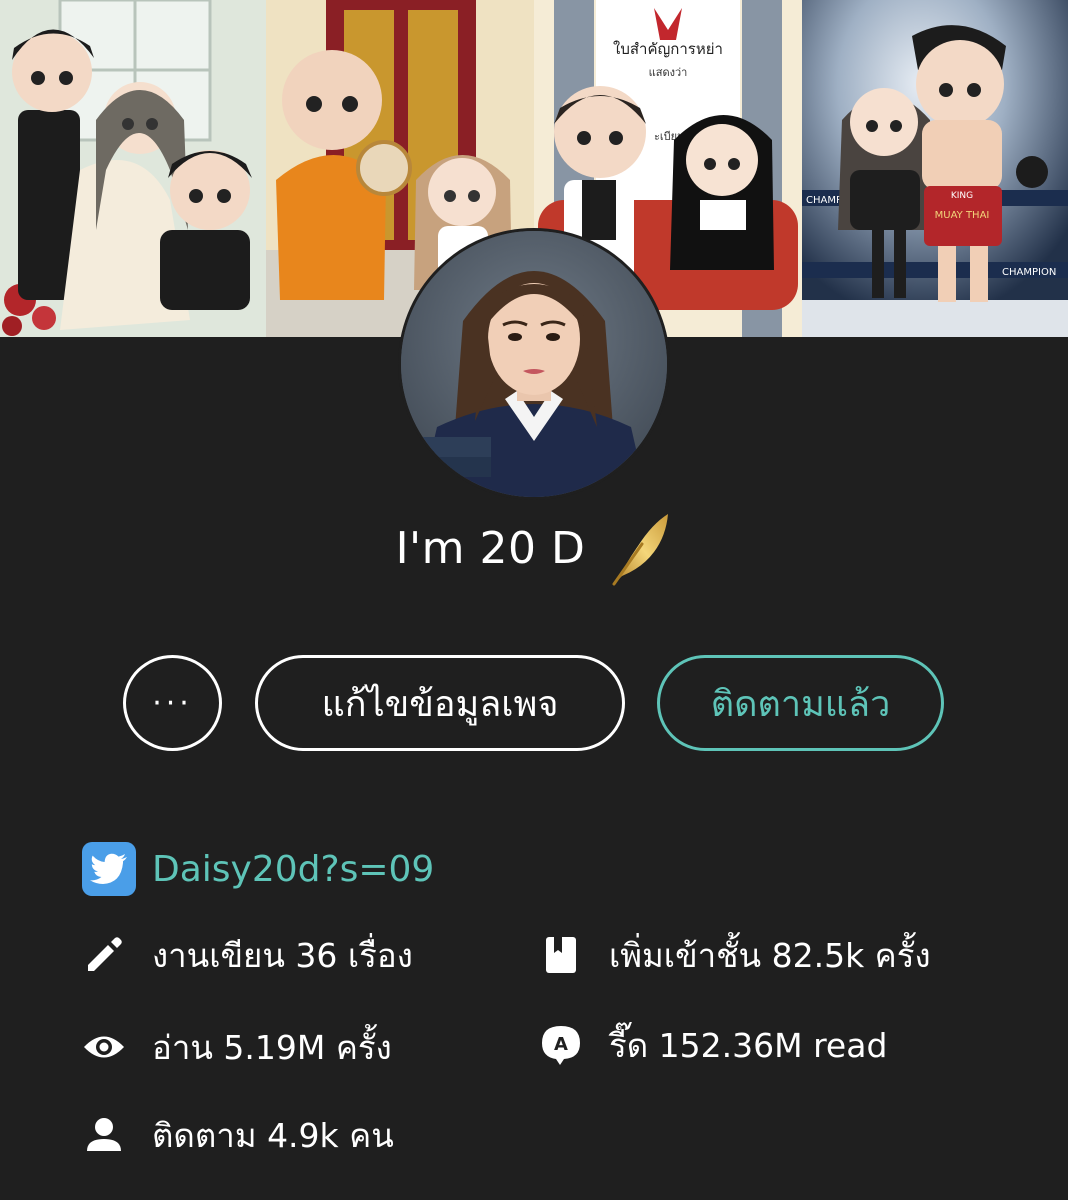 The width and height of the screenshot is (1068, 1200). What do you see at coordinates (962, 196) in the screenshot?
I see `cover-shorts-text: KING` at bounding box center [962, 196].